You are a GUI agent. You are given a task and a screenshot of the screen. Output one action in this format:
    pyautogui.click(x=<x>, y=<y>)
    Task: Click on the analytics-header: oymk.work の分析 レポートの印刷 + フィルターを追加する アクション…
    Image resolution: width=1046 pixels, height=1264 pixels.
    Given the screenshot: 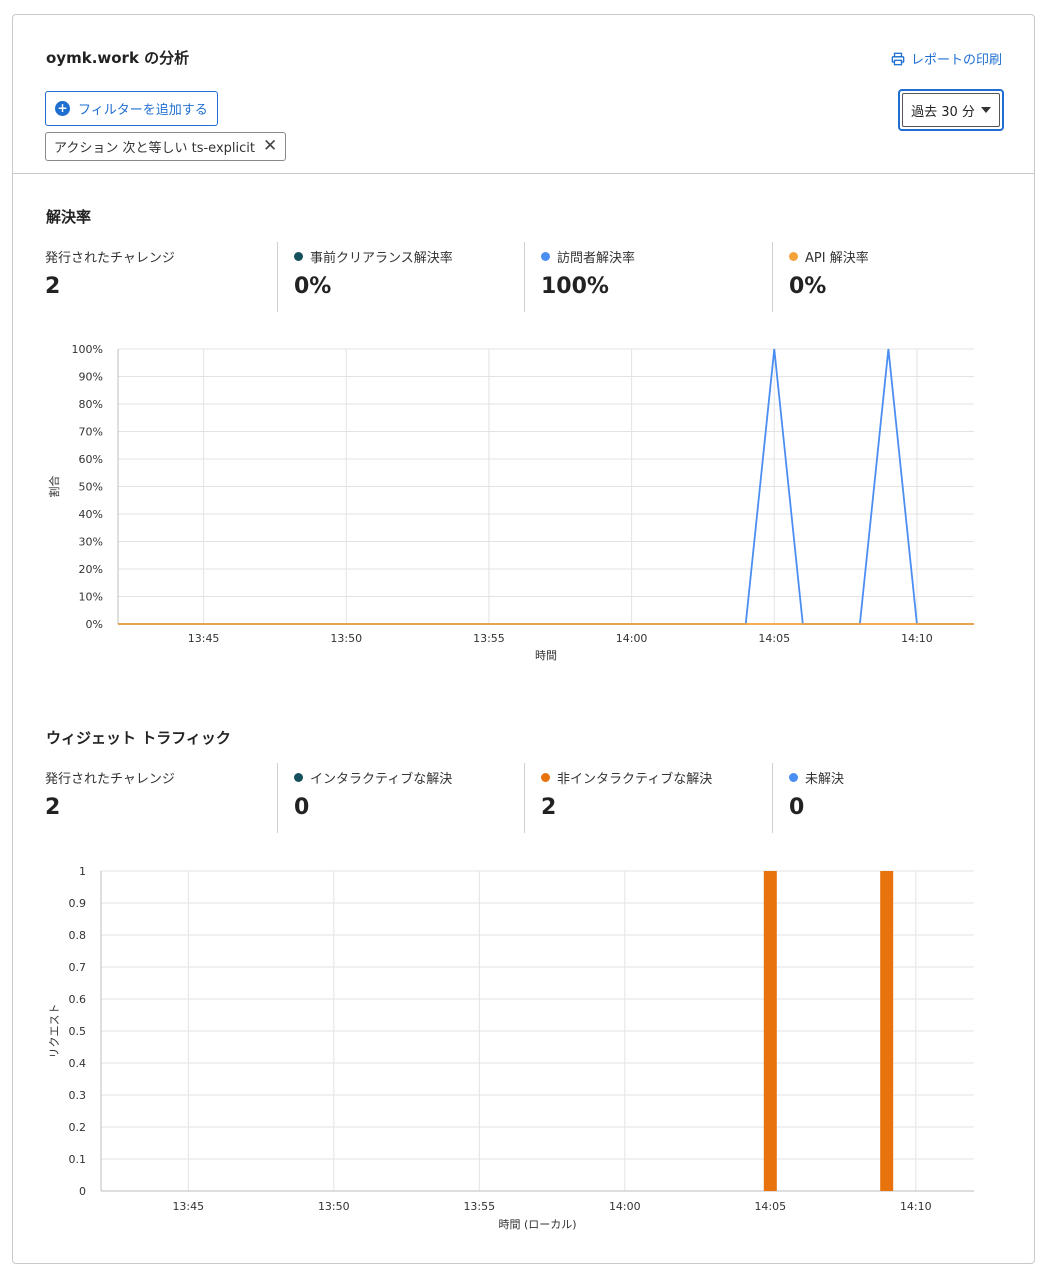 What is the action you would take?
    pyautogui.click(x=523, y=94)
    